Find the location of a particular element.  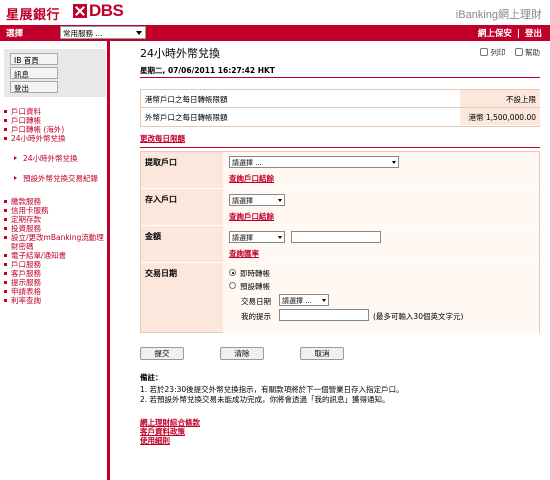

logout-button: 登出 is located at coordinates (34, 87).